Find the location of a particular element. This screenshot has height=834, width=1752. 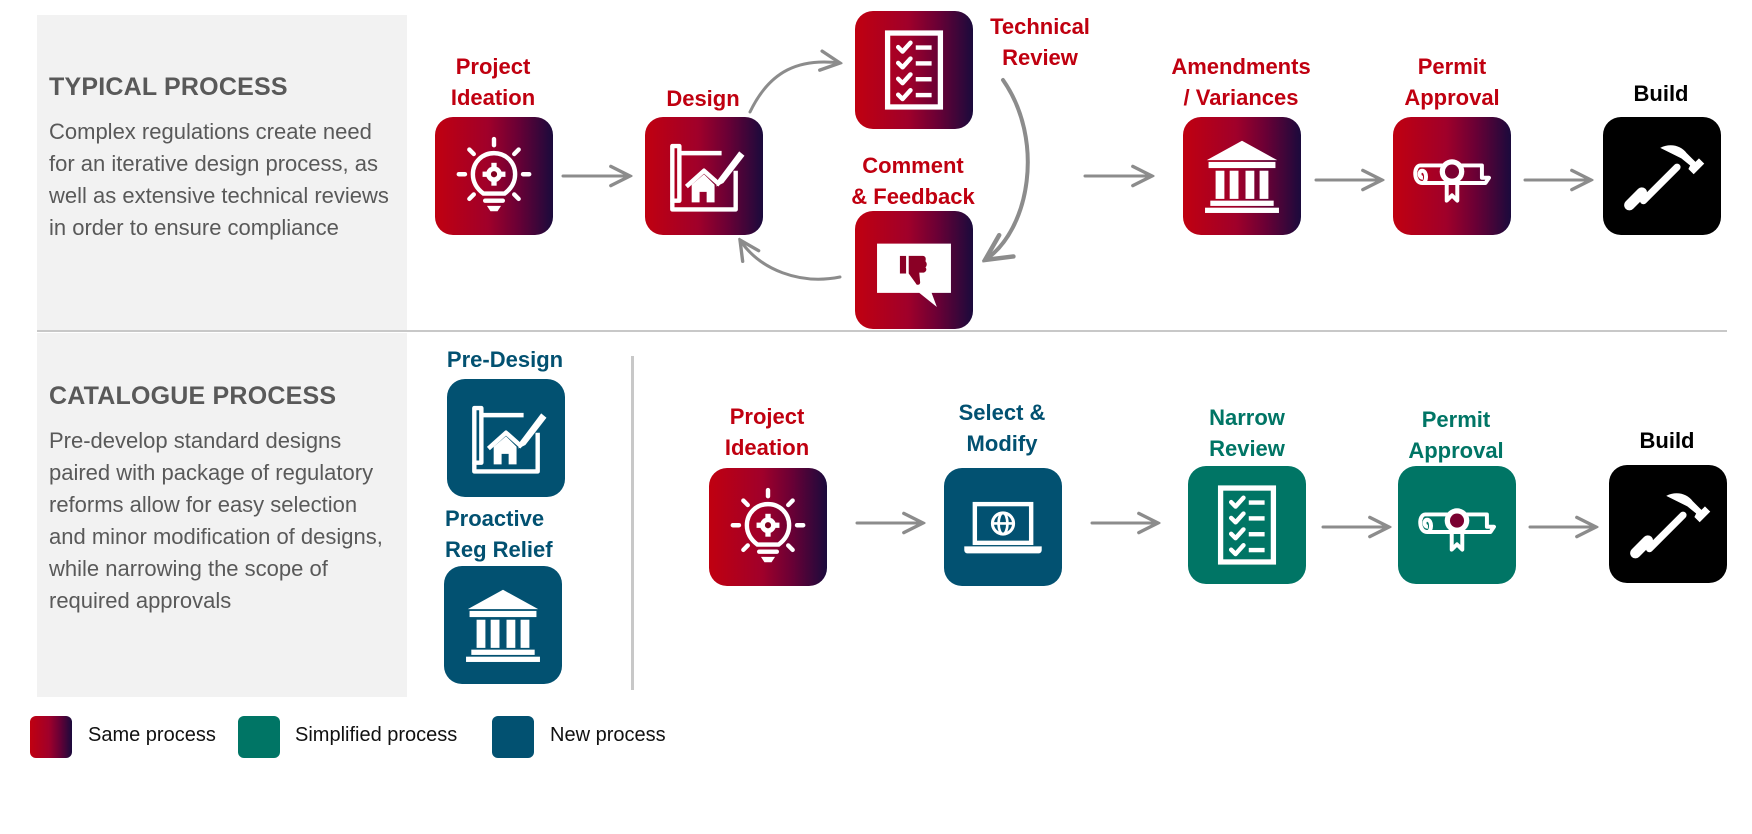

label-line-2: Modify is located at coordinates (1002, 443).